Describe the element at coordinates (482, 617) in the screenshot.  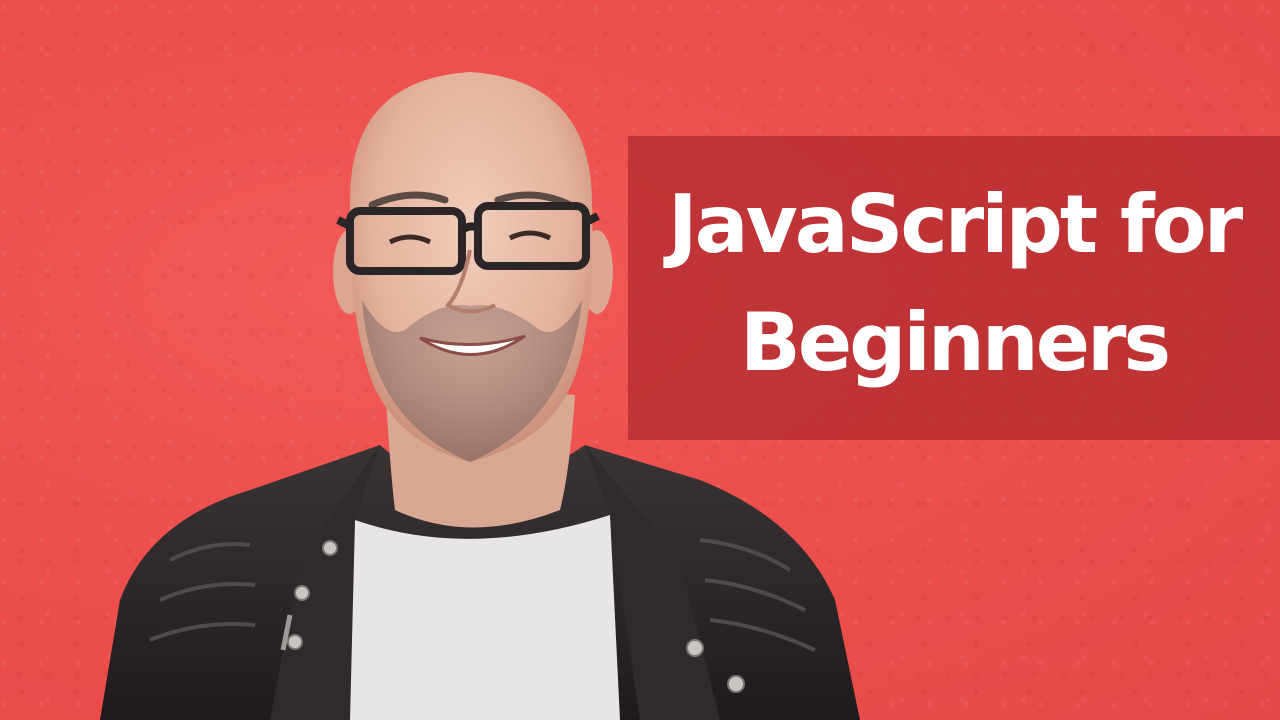
I see `grey-tshirt` at that location.